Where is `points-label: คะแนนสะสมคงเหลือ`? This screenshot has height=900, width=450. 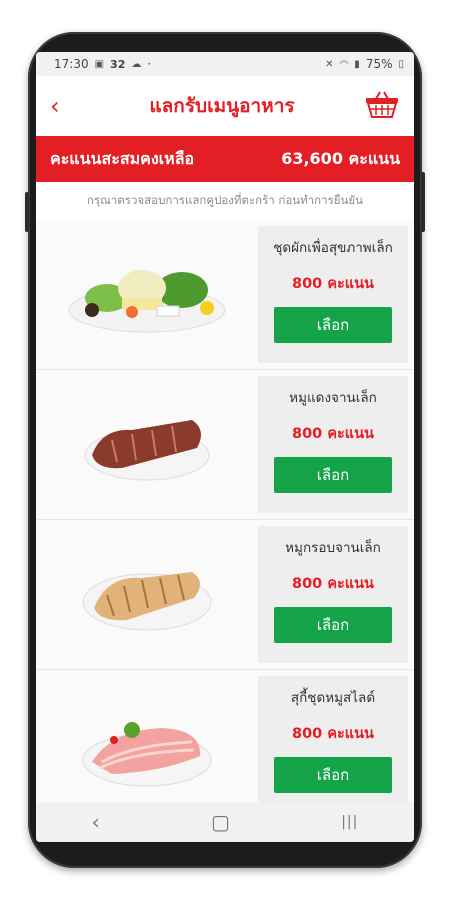 points-label: คะแนนสะสมคงเหลือ is located at coordinates (122, 158).